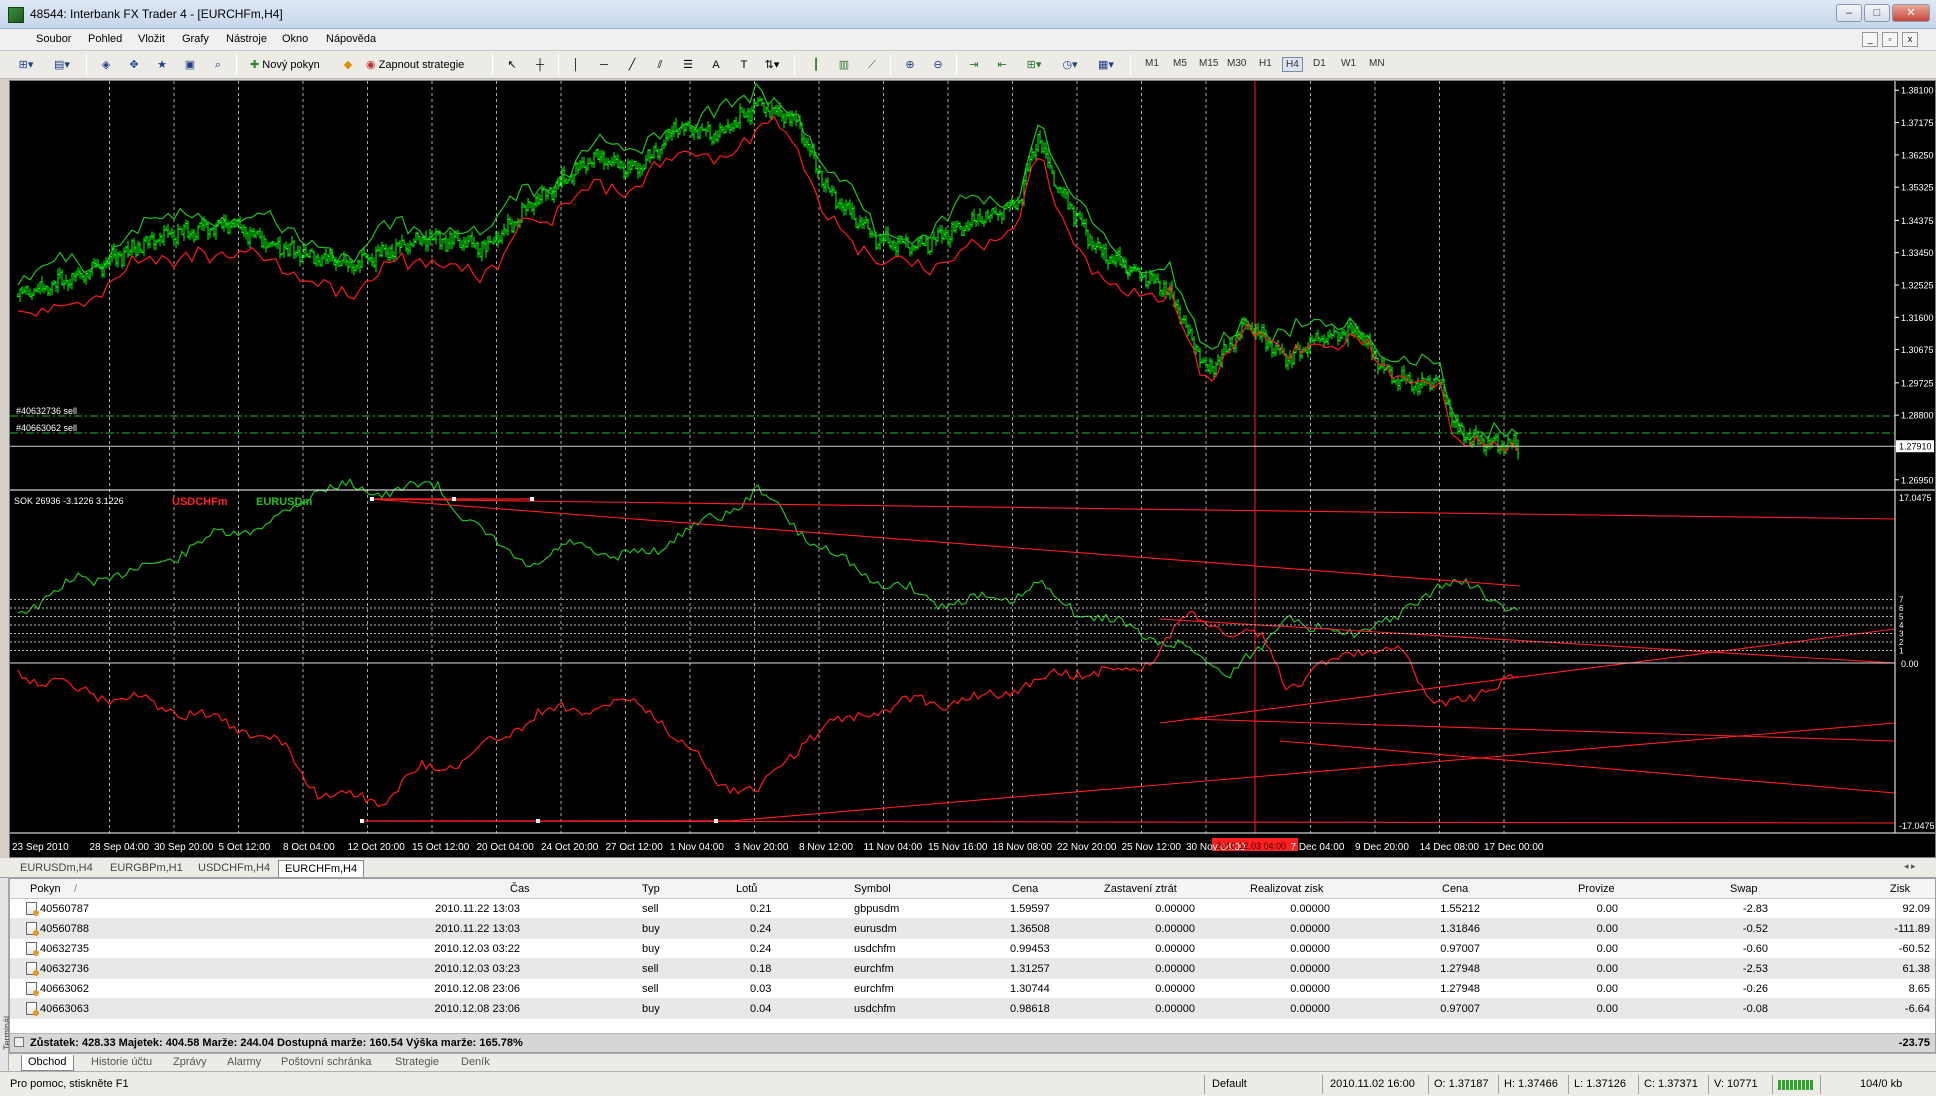  Describe the element at coordinates (45, 889) in the screenshot. I see `col-pokyn: Pokyn` at that location.